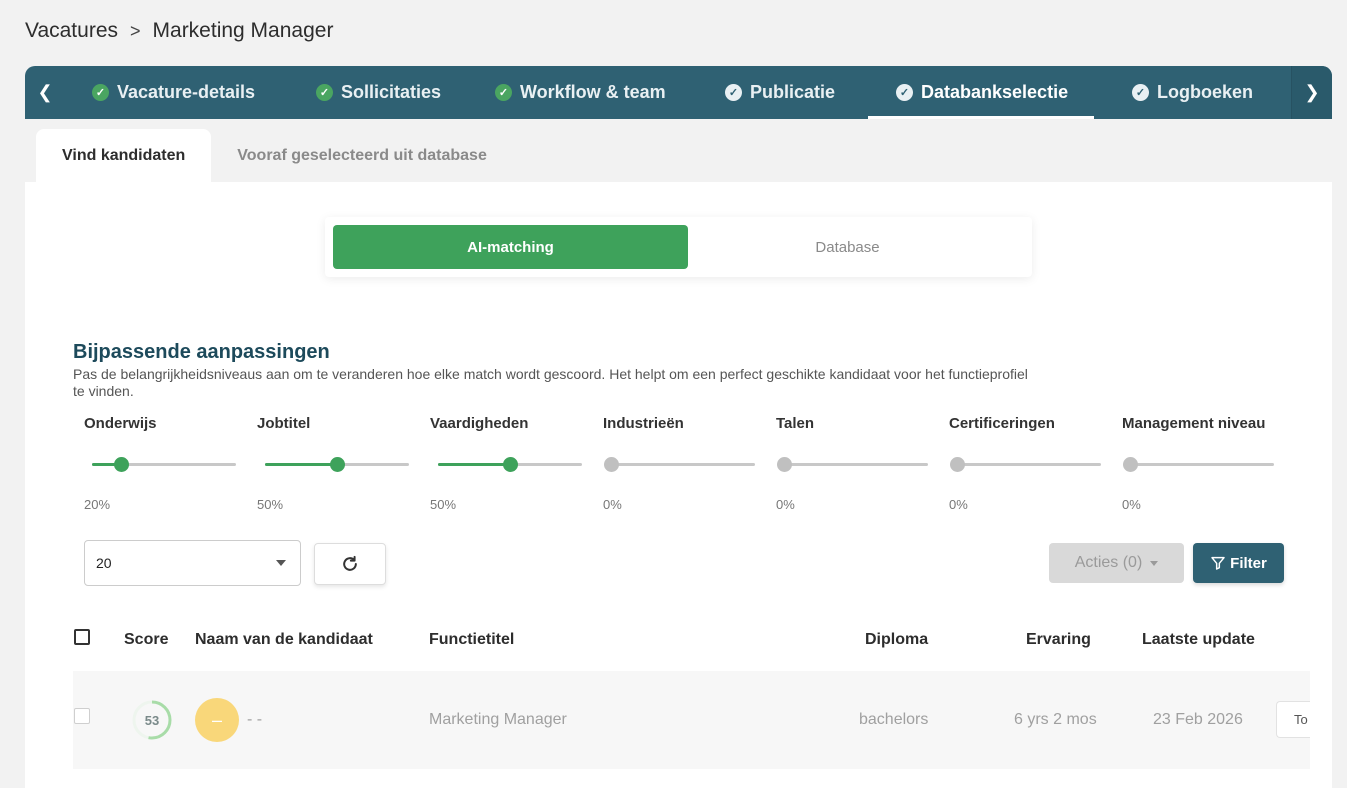  Describe the element at coordinates (186, 92) in the screenshot. I see `tab-label: Vacature-details` at that location.